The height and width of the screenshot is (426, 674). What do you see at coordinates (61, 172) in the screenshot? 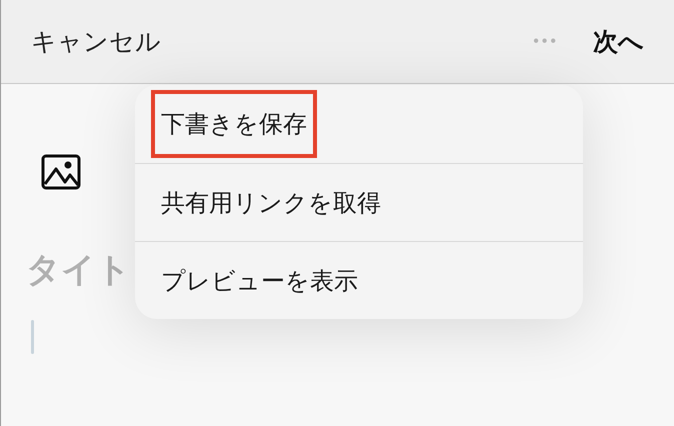
I see `image-icon` at bounding box center [61, 172].